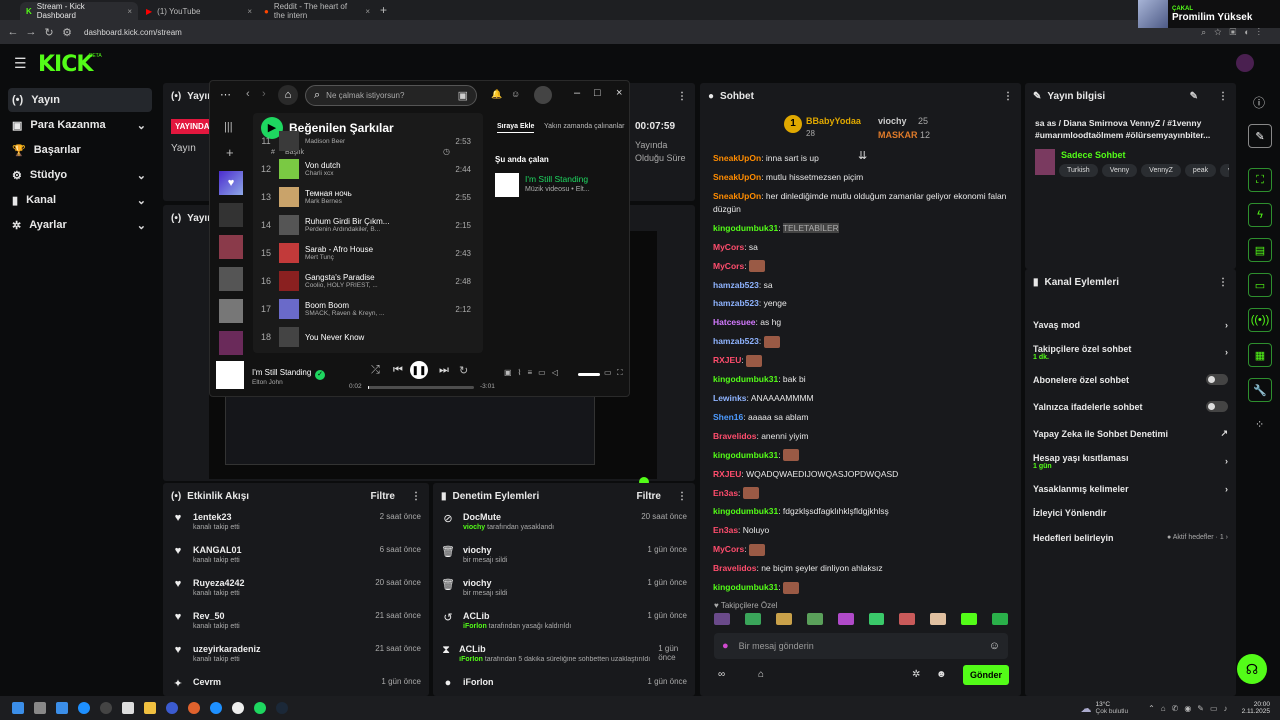 This screenshot has height=720, width=1280. What do you see at coordinates (855, 158) in the screenshot?
I see `chat-message: SneakUpOn: inna sart is up` at bounding box center [855, 158].